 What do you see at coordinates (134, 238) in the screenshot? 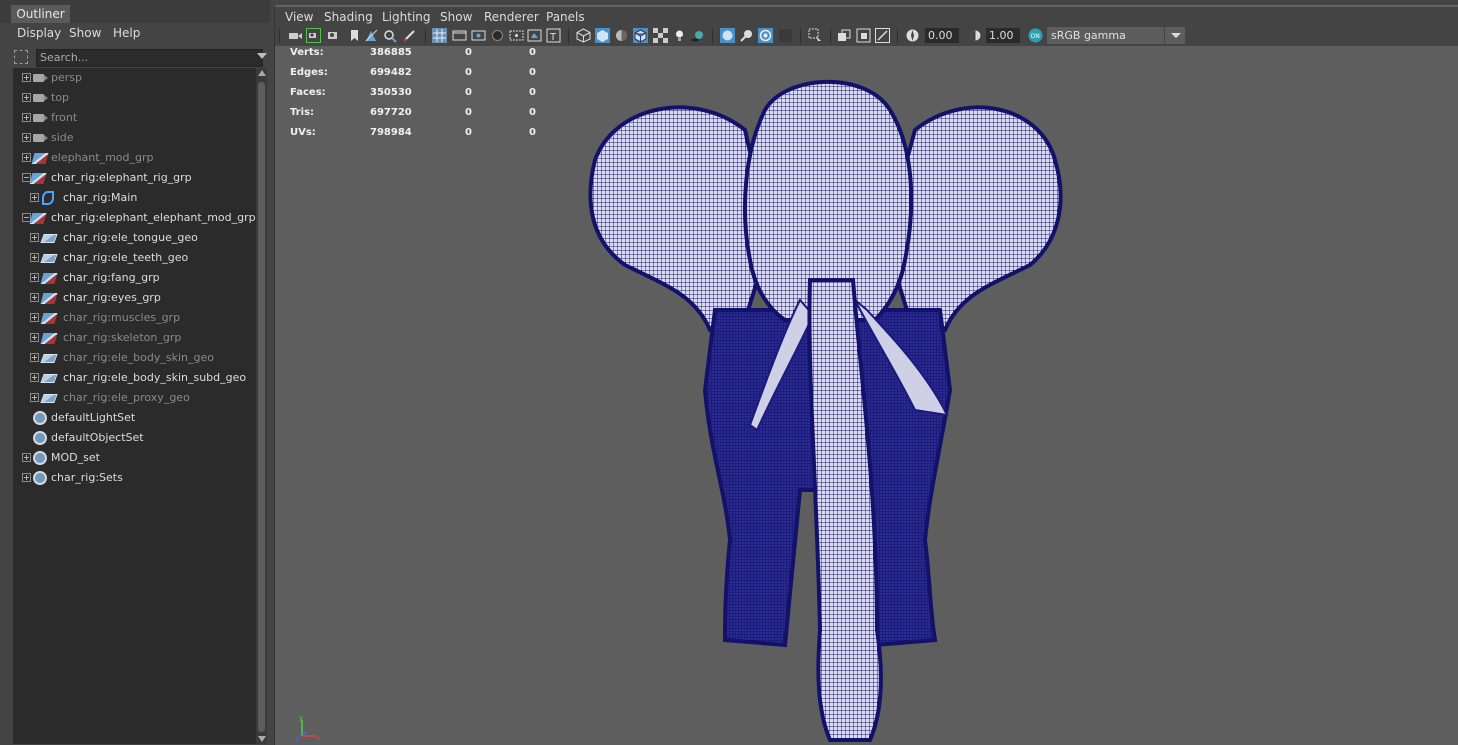
I see `outliner-item: char_rig:ele_tongue_geo` at bounding box center [134, 238].